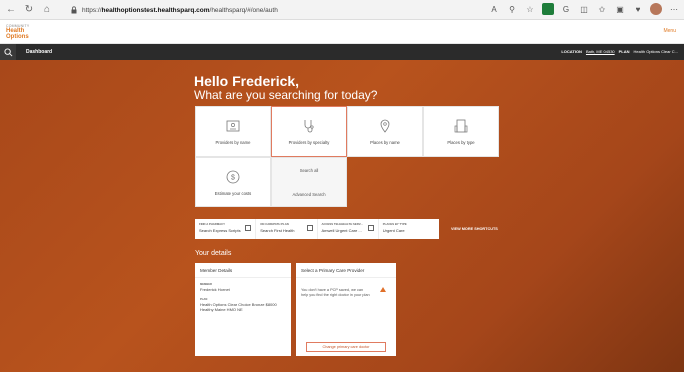 The image size is (684, 372). I want to click on url-host: healthoptionstest.healthsparq.com, so click(155, 10).